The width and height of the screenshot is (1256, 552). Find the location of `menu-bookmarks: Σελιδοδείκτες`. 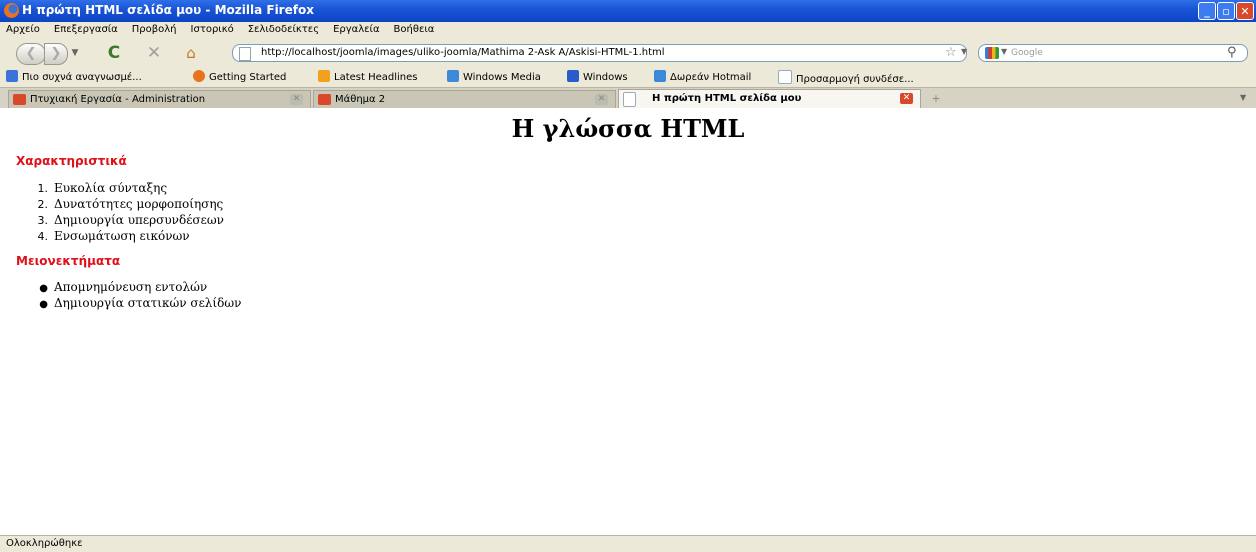

menu-bookmarks: Σελιδοδείκτες is located at coordinates (283, 29).